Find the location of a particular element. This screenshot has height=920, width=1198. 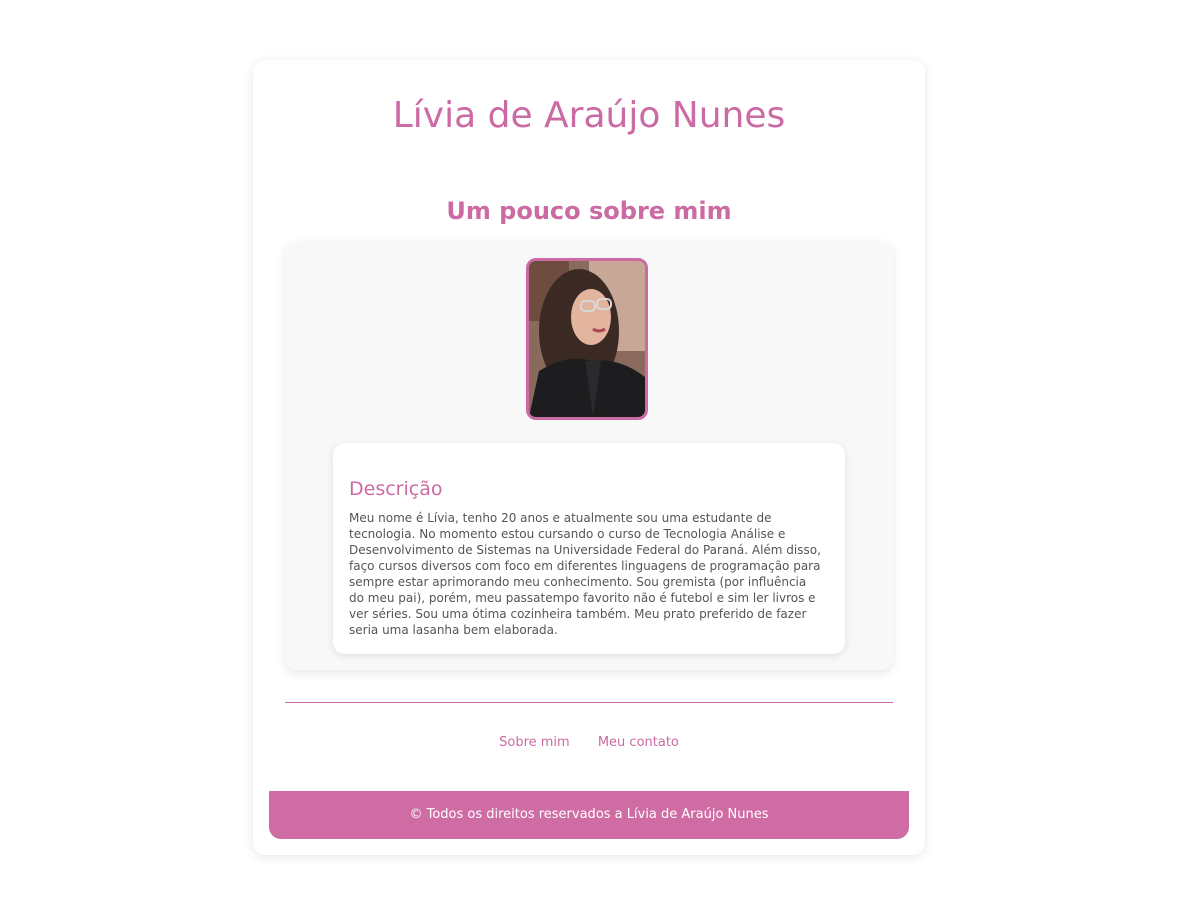

profile-photo is located at coordinates (587, 339).